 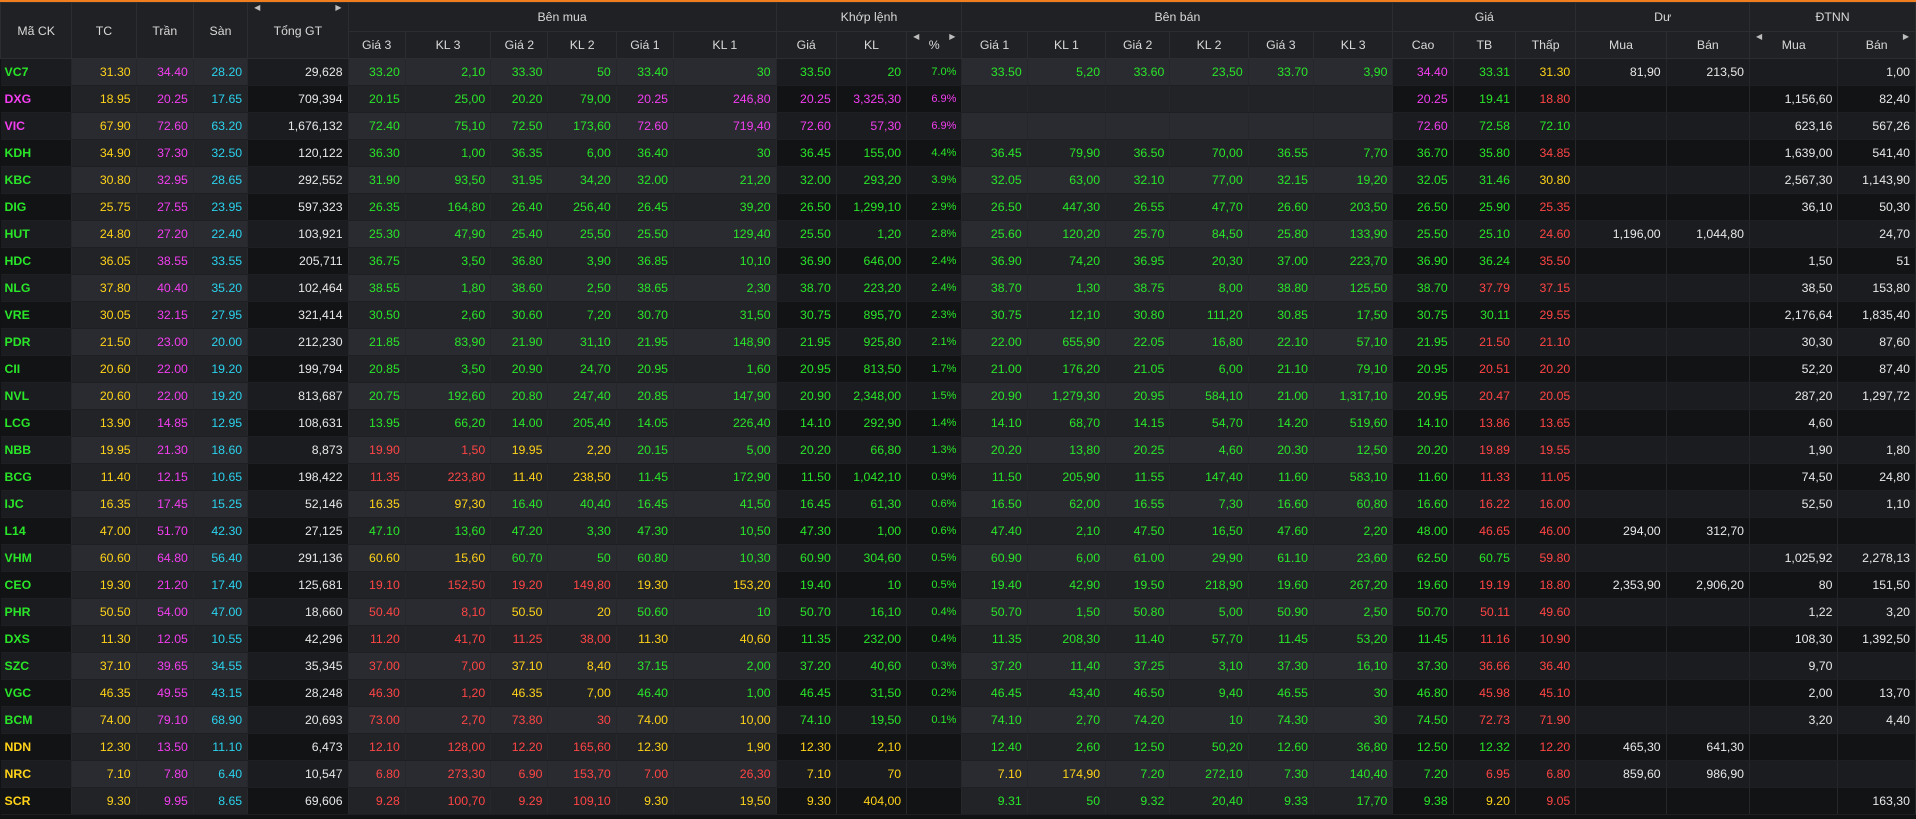 I want to click on col-average: TB, so click(x=1484, y=45).